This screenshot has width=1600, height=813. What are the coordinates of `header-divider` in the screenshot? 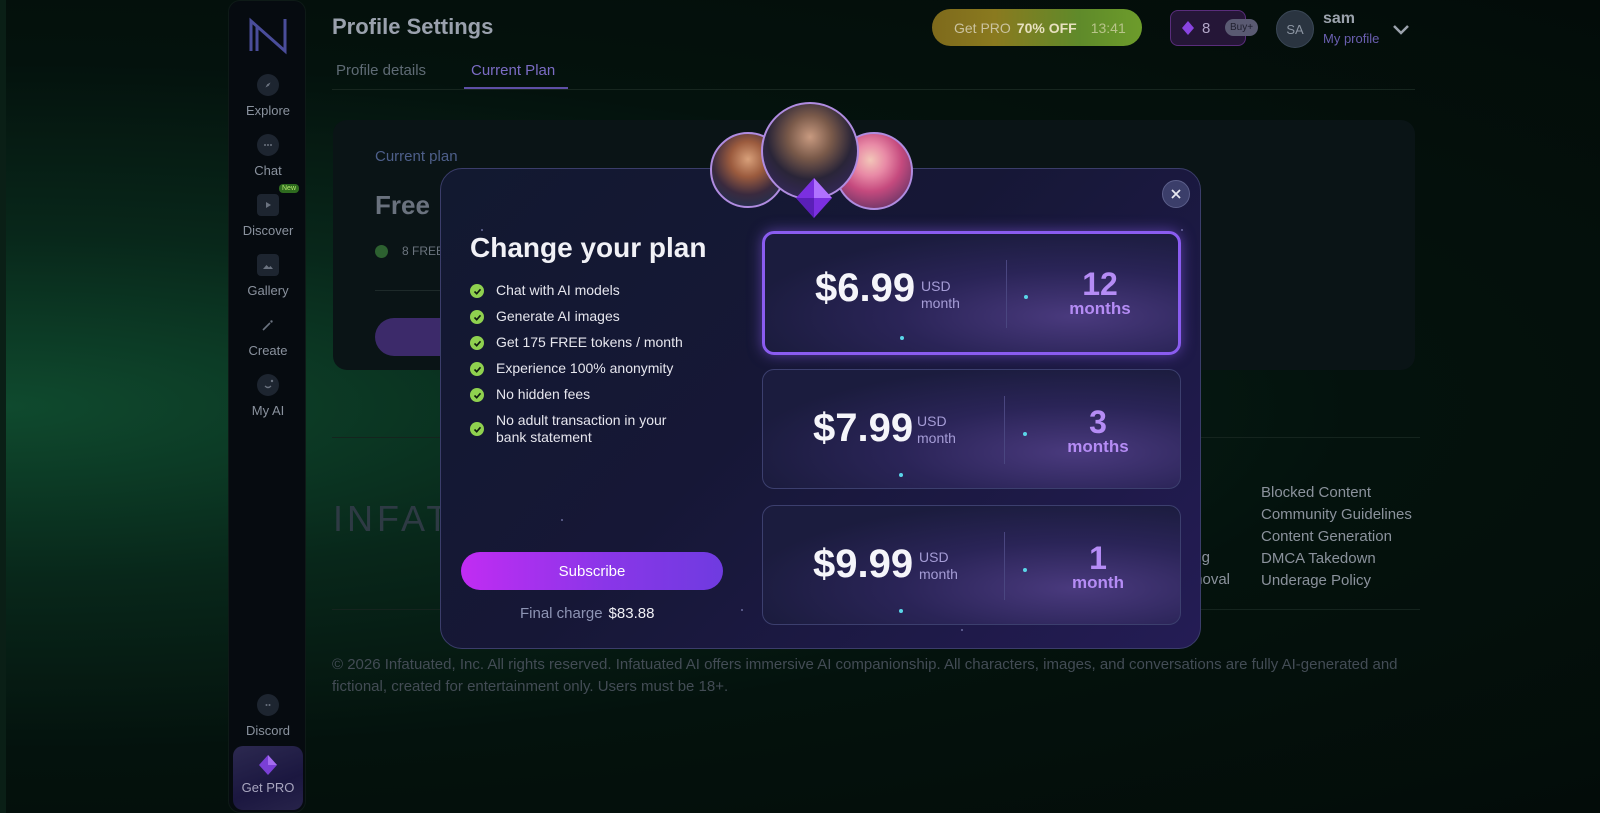 It's located at (873, 89).